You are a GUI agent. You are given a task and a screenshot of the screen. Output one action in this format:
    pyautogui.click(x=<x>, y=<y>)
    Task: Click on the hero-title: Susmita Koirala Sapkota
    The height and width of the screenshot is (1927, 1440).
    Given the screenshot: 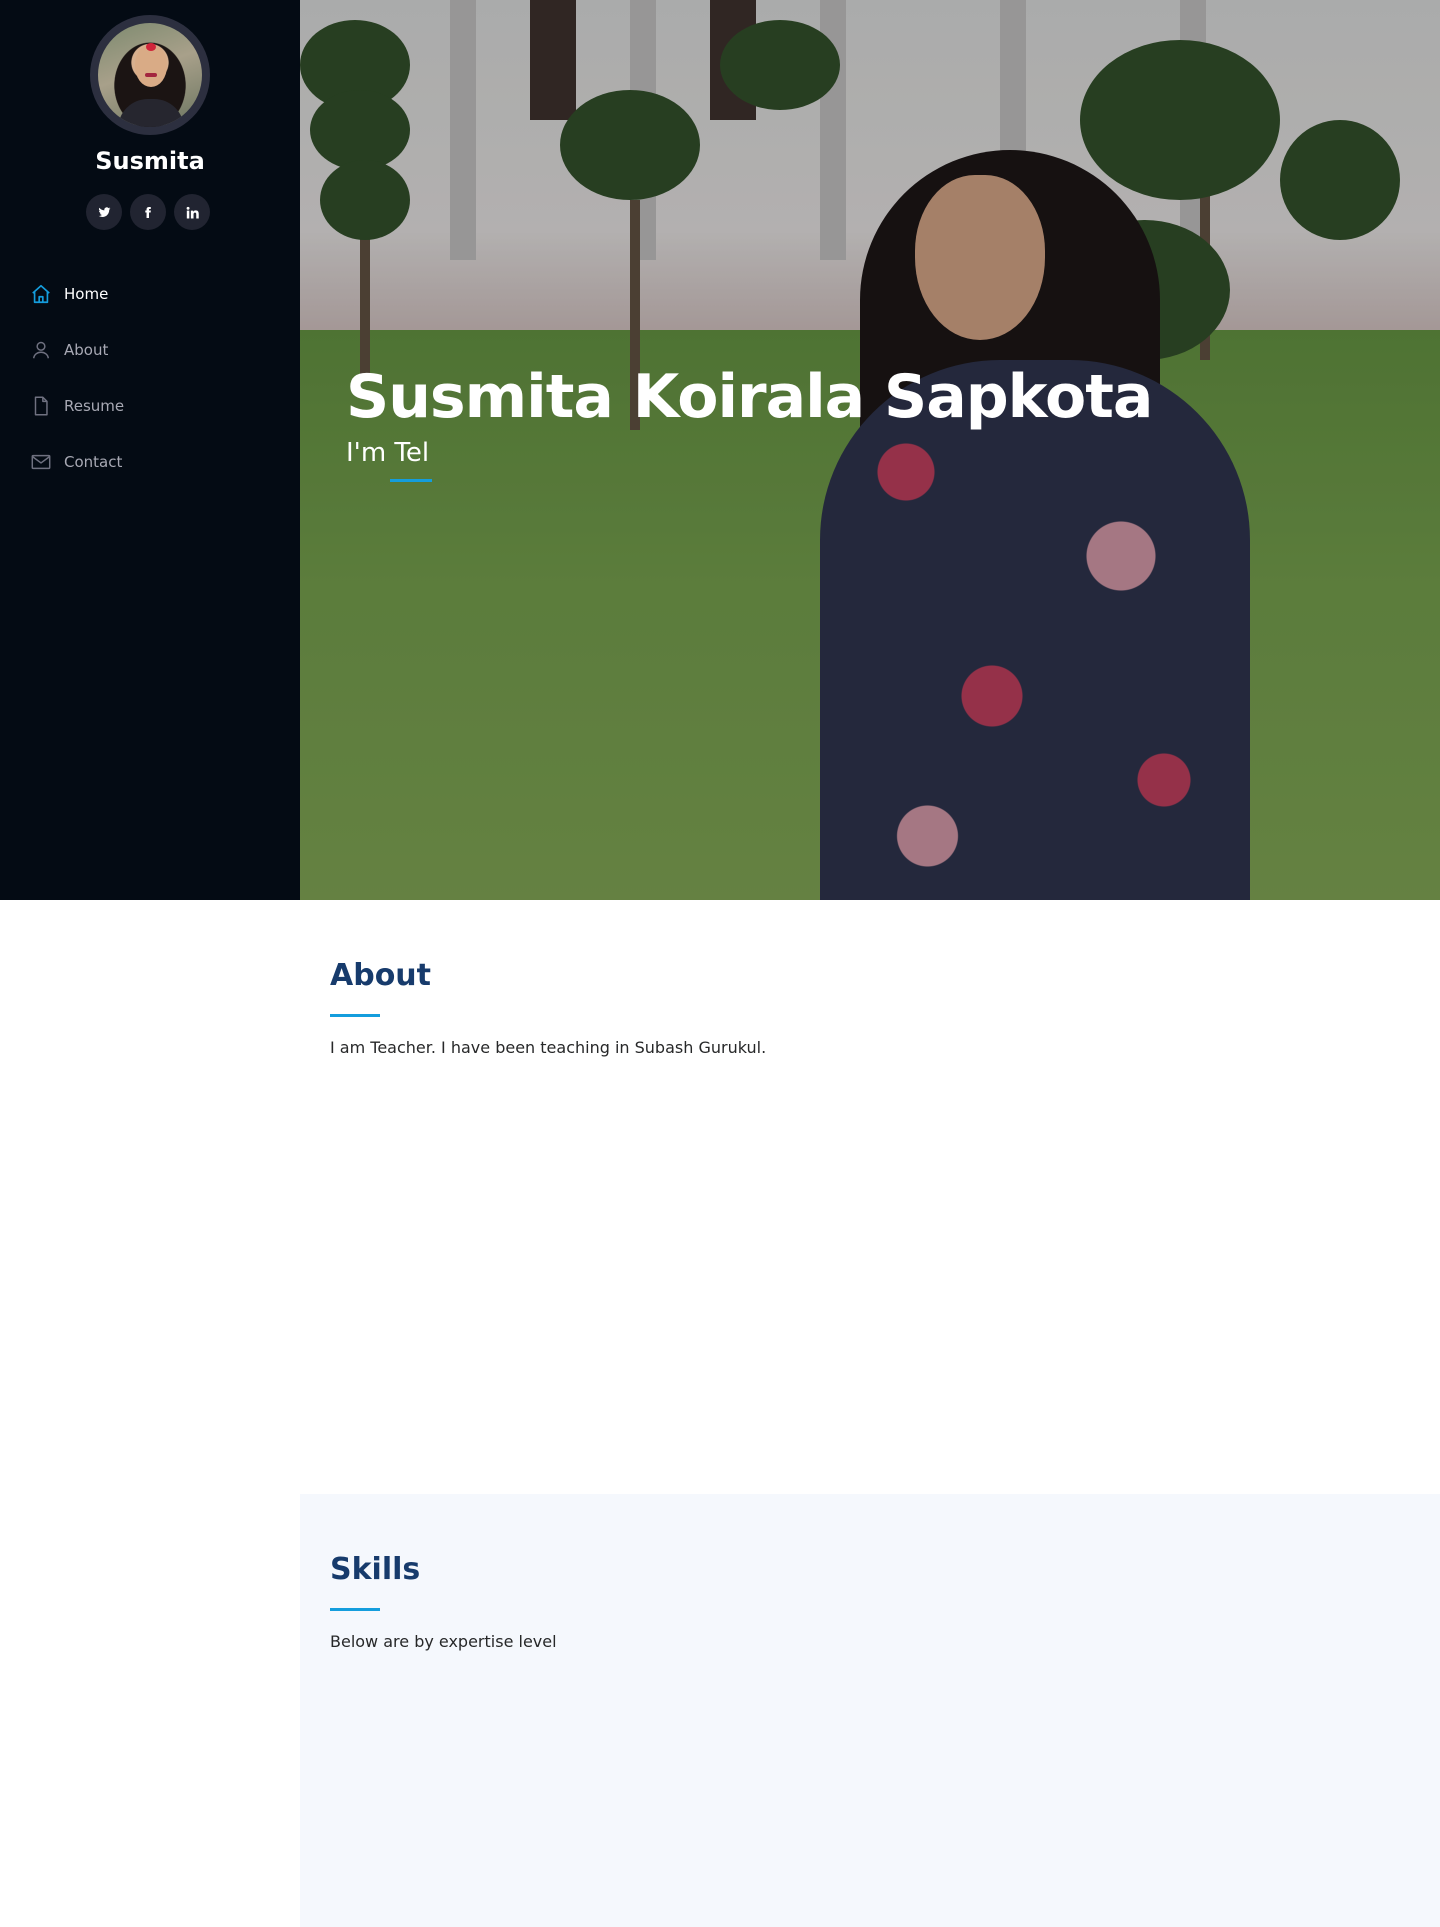 What is the action you would take?
    pyautogui.click(x=749, y=397)
    